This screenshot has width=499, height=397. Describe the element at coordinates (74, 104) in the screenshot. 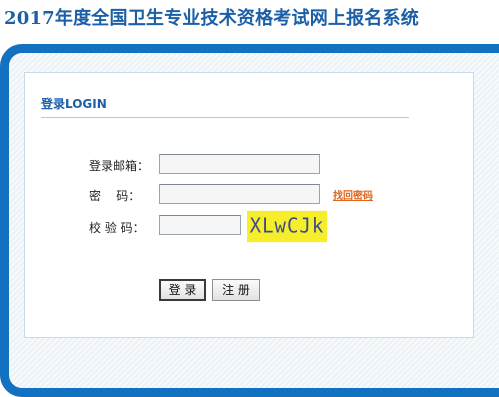

I see `login-heading: 登录LOGIN` at that location.